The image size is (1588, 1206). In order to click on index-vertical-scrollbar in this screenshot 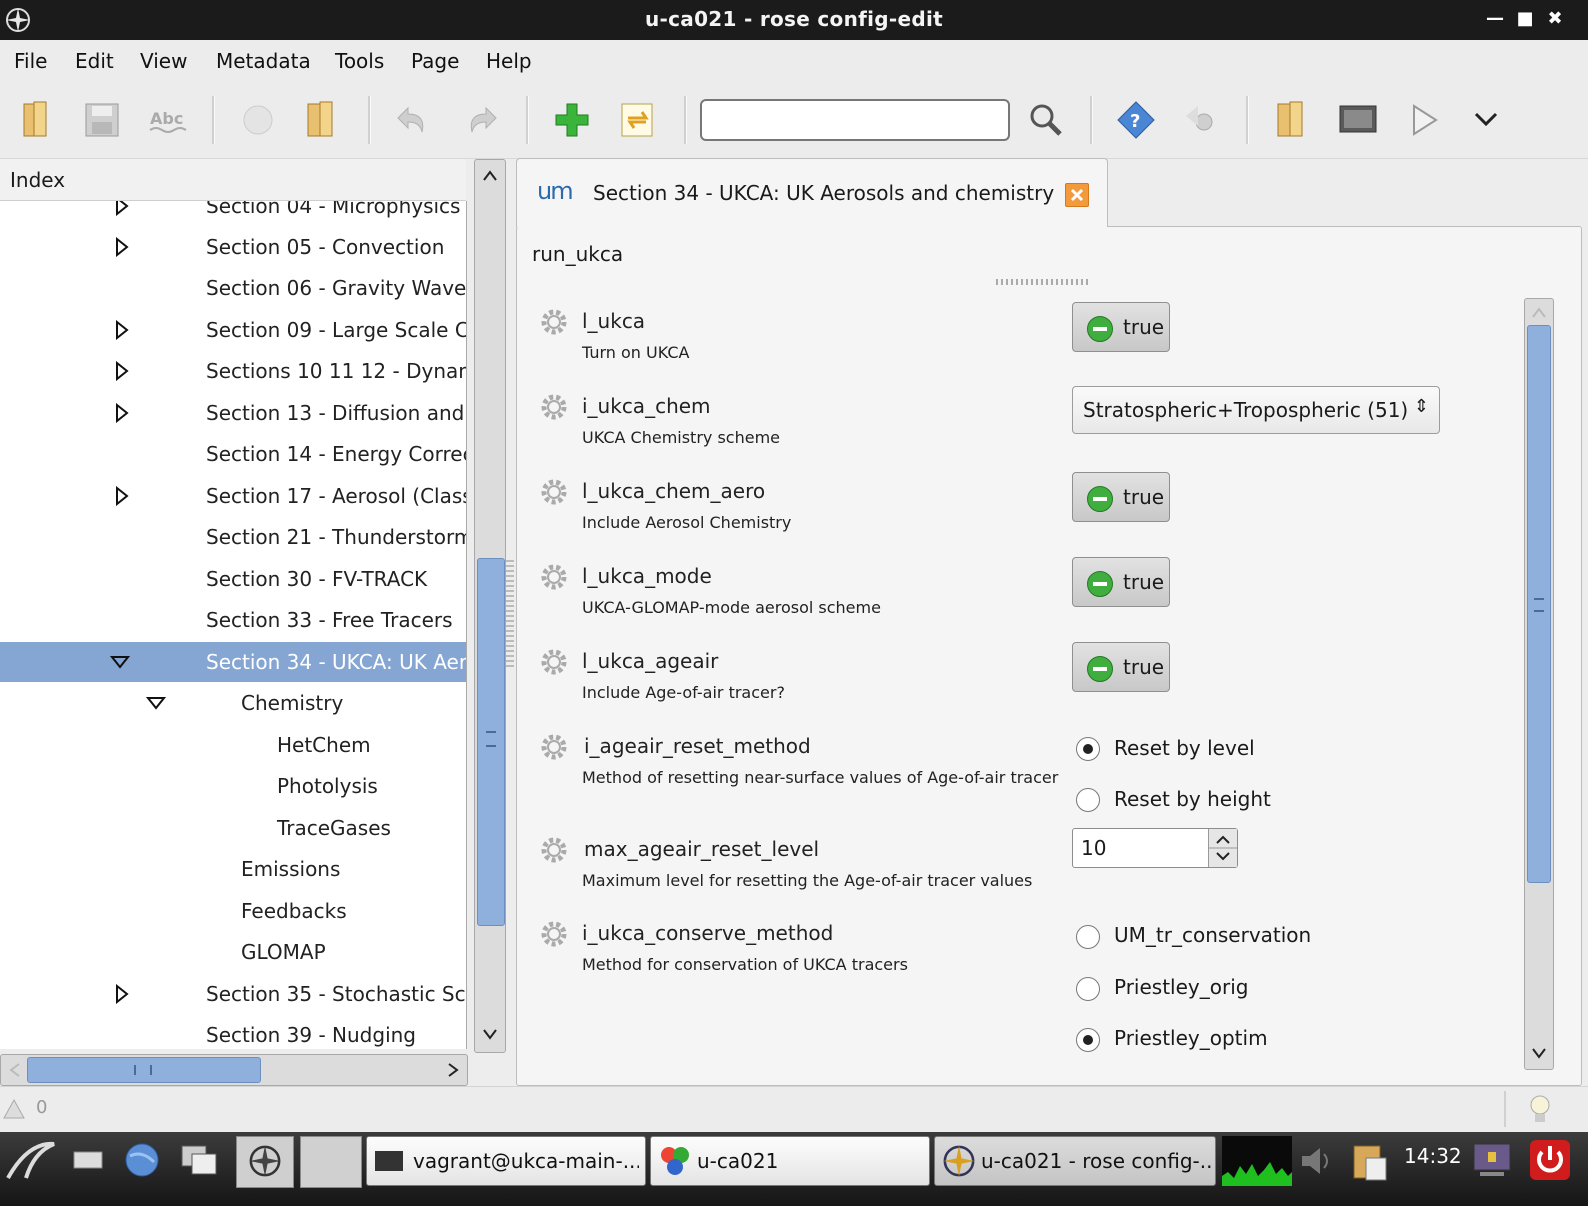, I will do `click(490, 606)`.